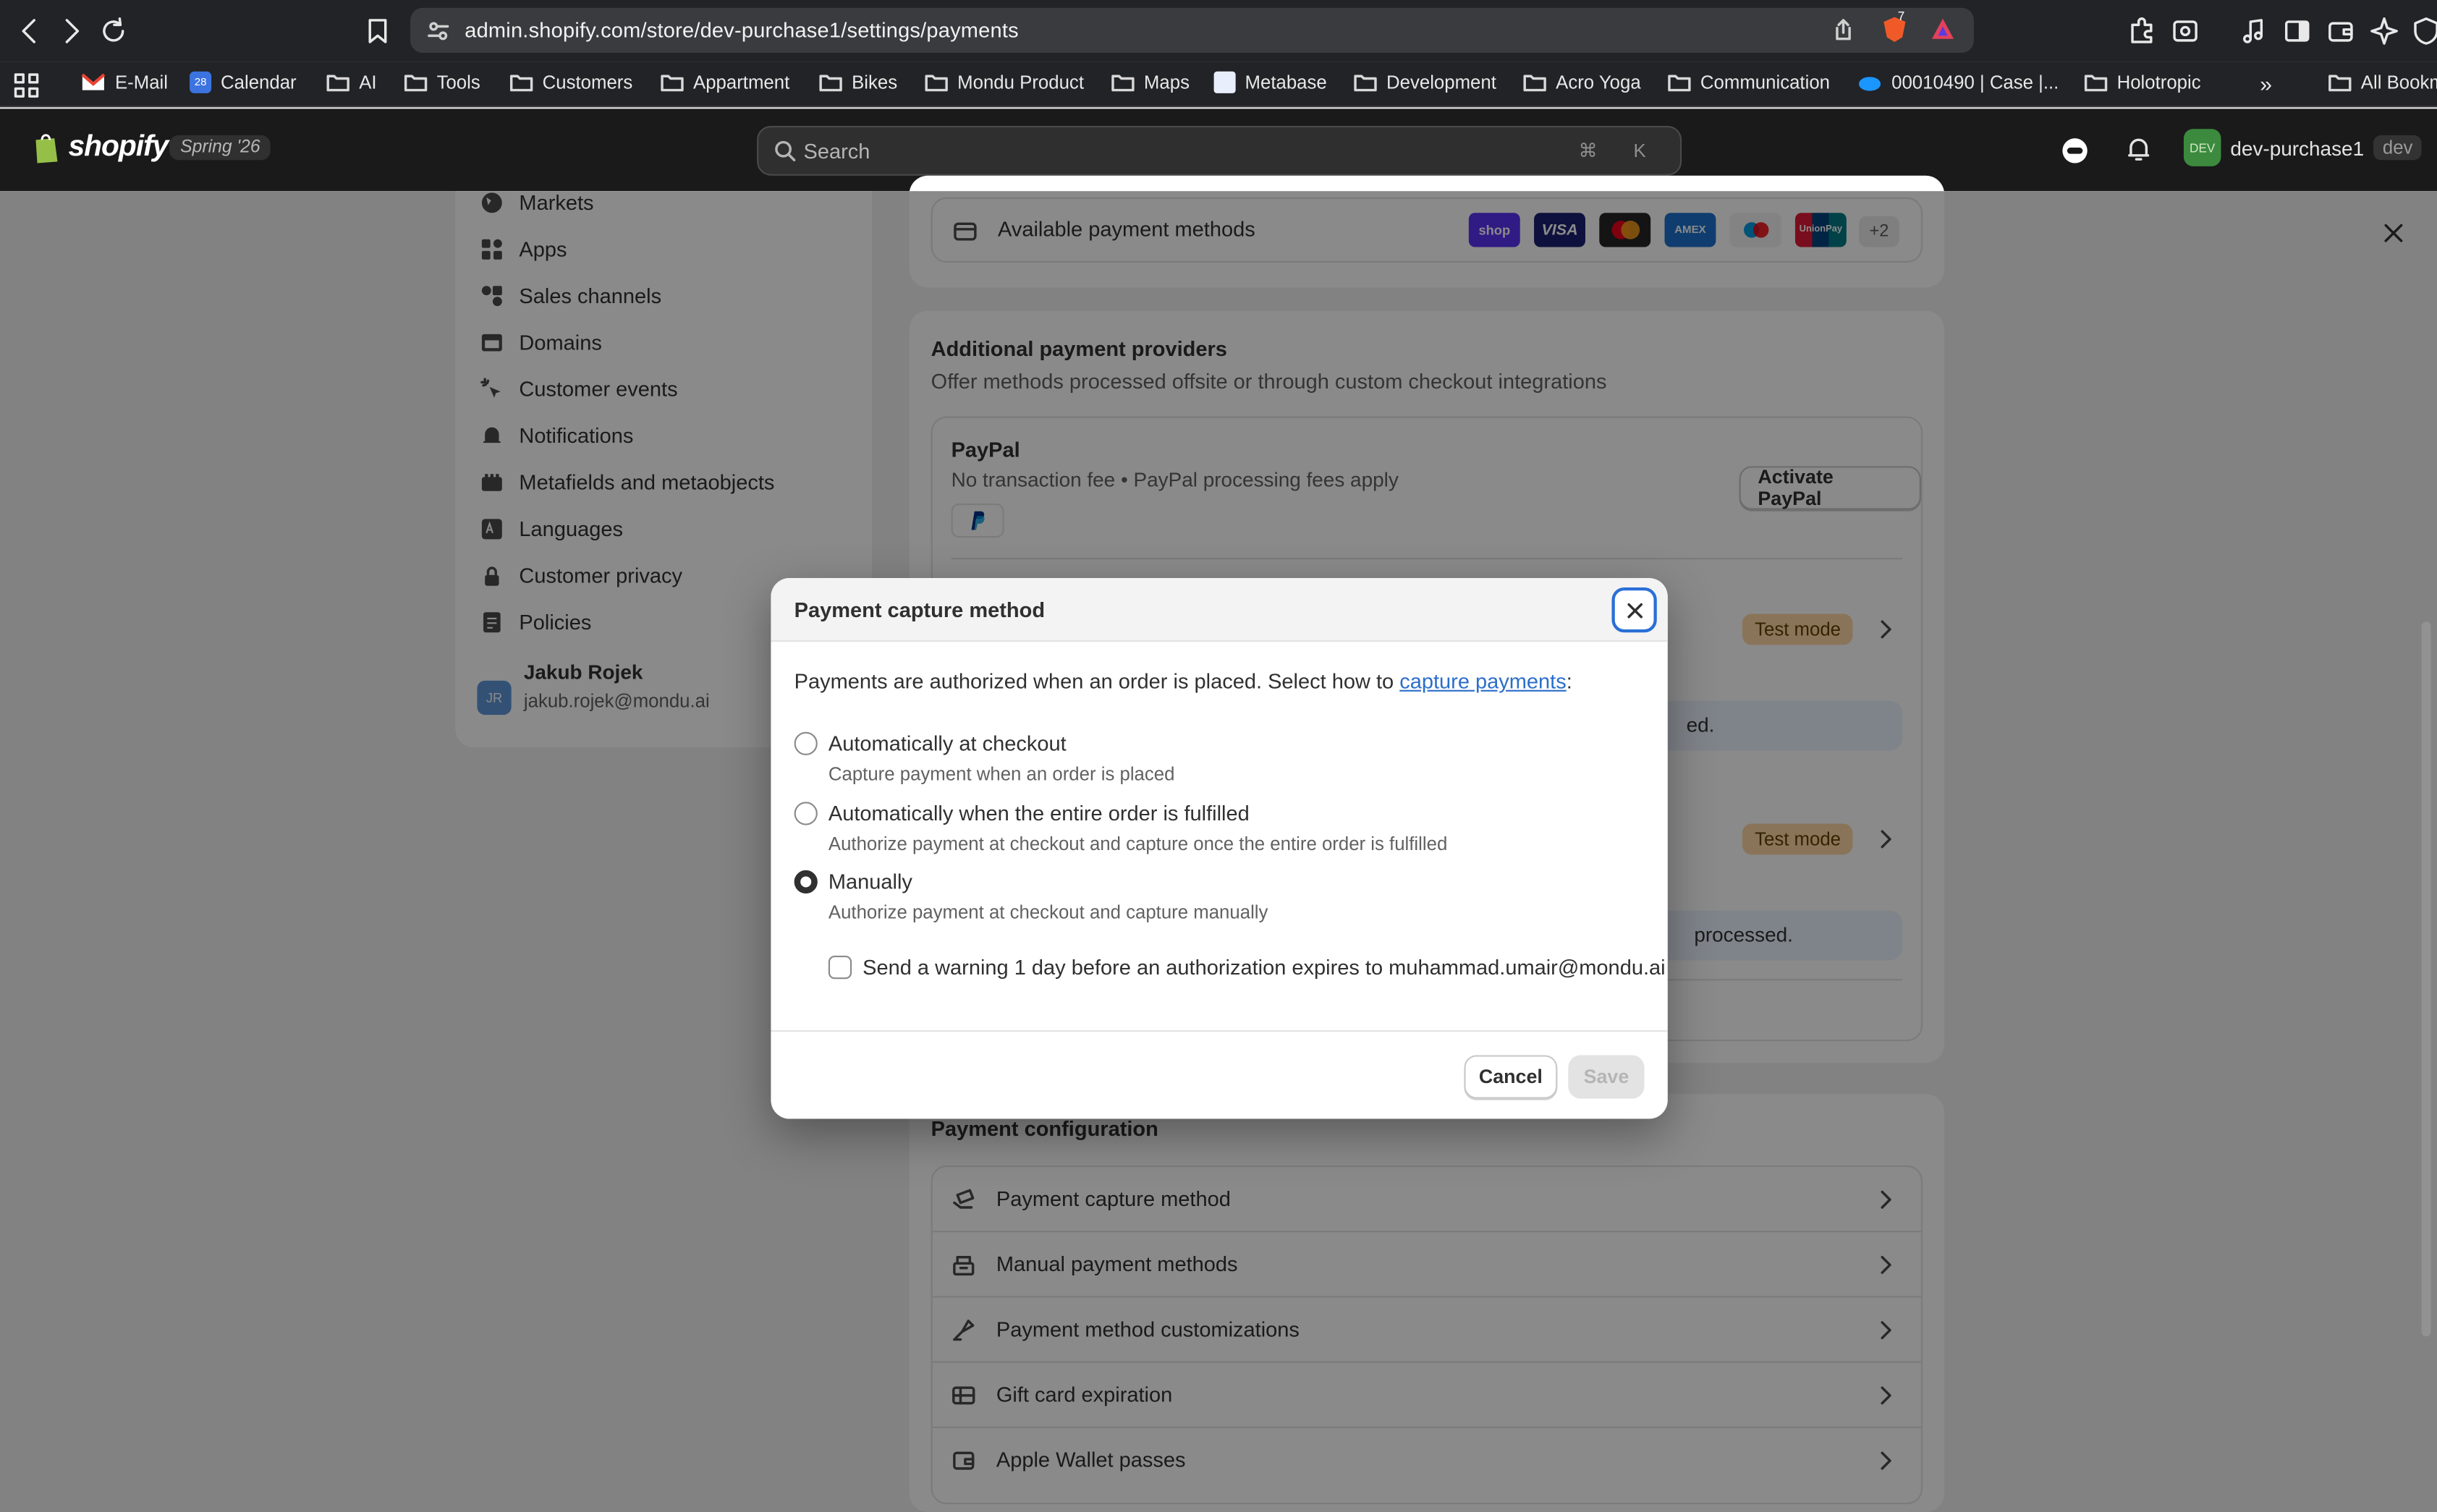 This screenshot has width=2437, height=1512. What do you see at coordinates (368, 82) in the screenshot?
I see `bookmark-label: AI` at bounding box center [368, 82].